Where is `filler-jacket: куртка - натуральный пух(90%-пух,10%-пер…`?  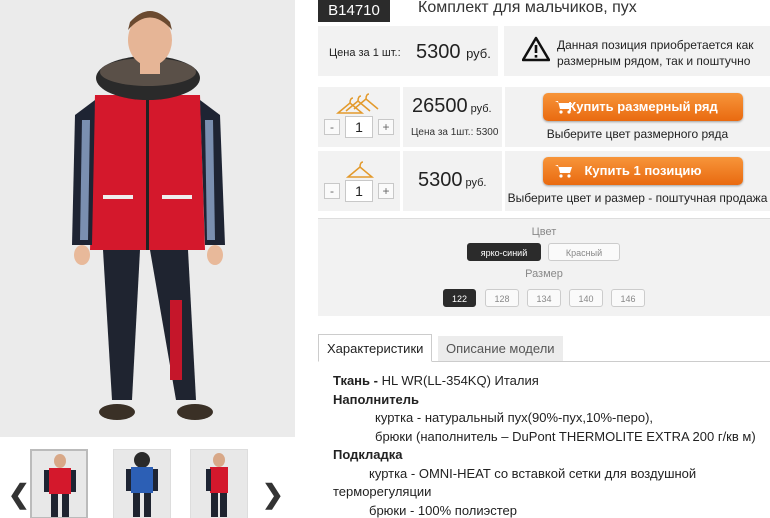 filler-jacket: куртка - натуральный пух(90%-пух,10%-пер… is located at coordinates (514, 417).